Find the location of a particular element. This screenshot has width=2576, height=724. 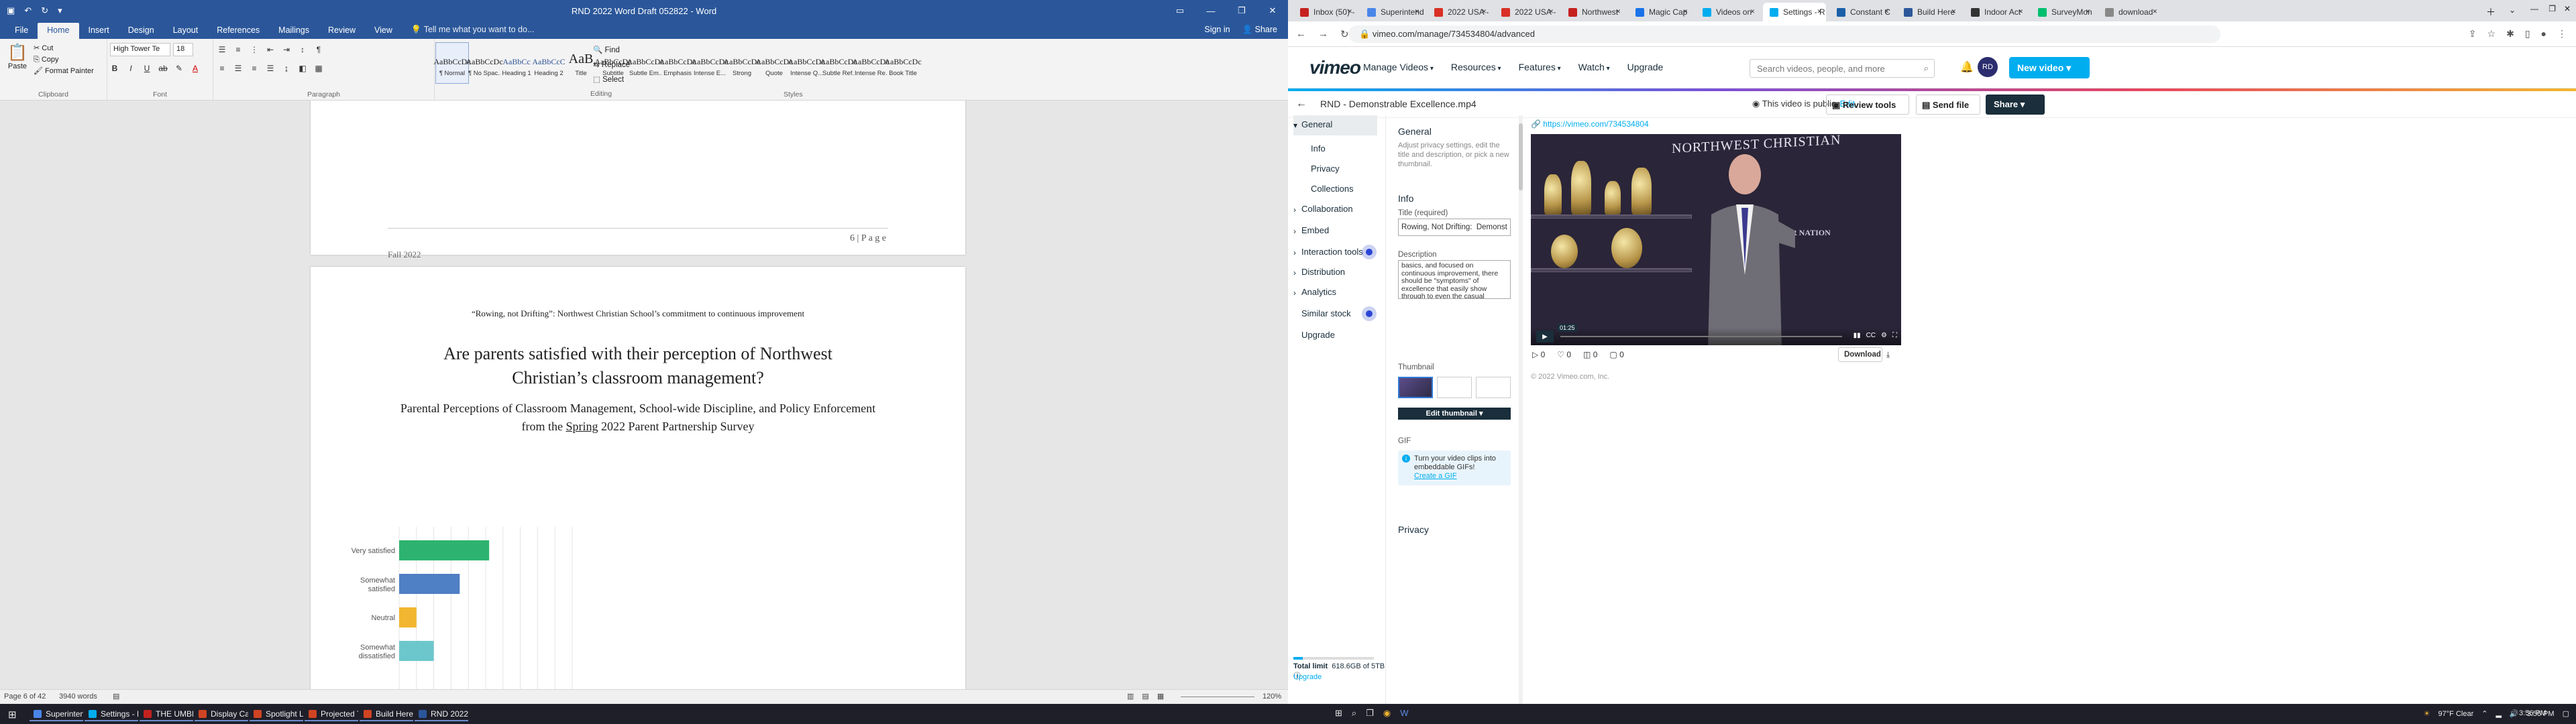

browser-tab: Videos on ✕ is located at coordinates (1727, 12).